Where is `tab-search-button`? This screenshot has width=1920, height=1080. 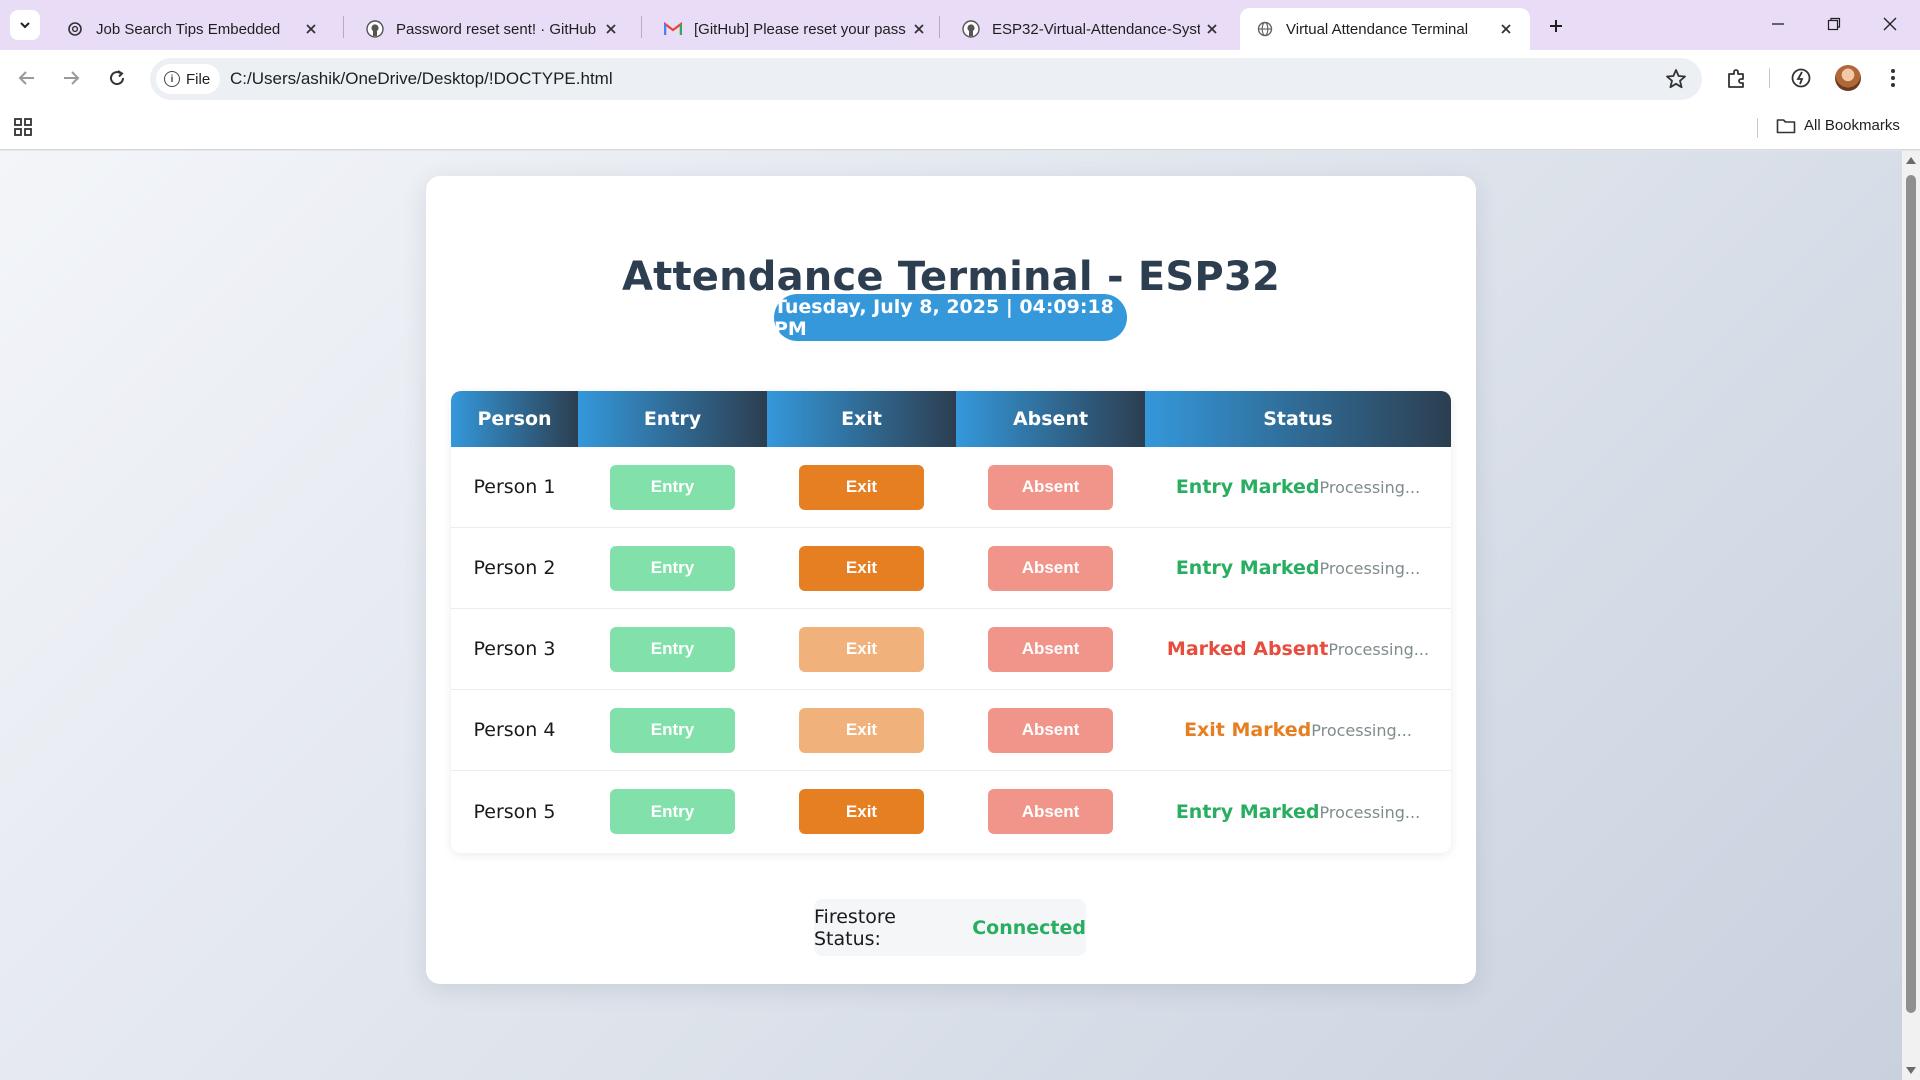
tab-search-button is located at coordinates (25, 25).